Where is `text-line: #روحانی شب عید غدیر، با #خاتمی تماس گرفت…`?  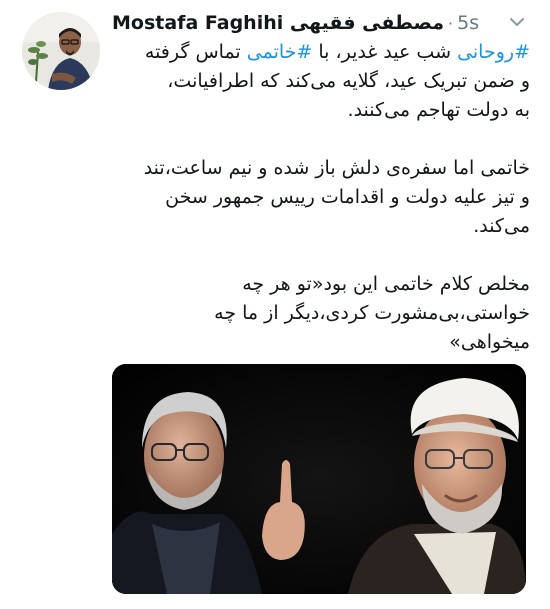
text-line: #روحانی شب عید غدیر، با #خاتمی تماس گرفت… is located at coordinates (321, 52).